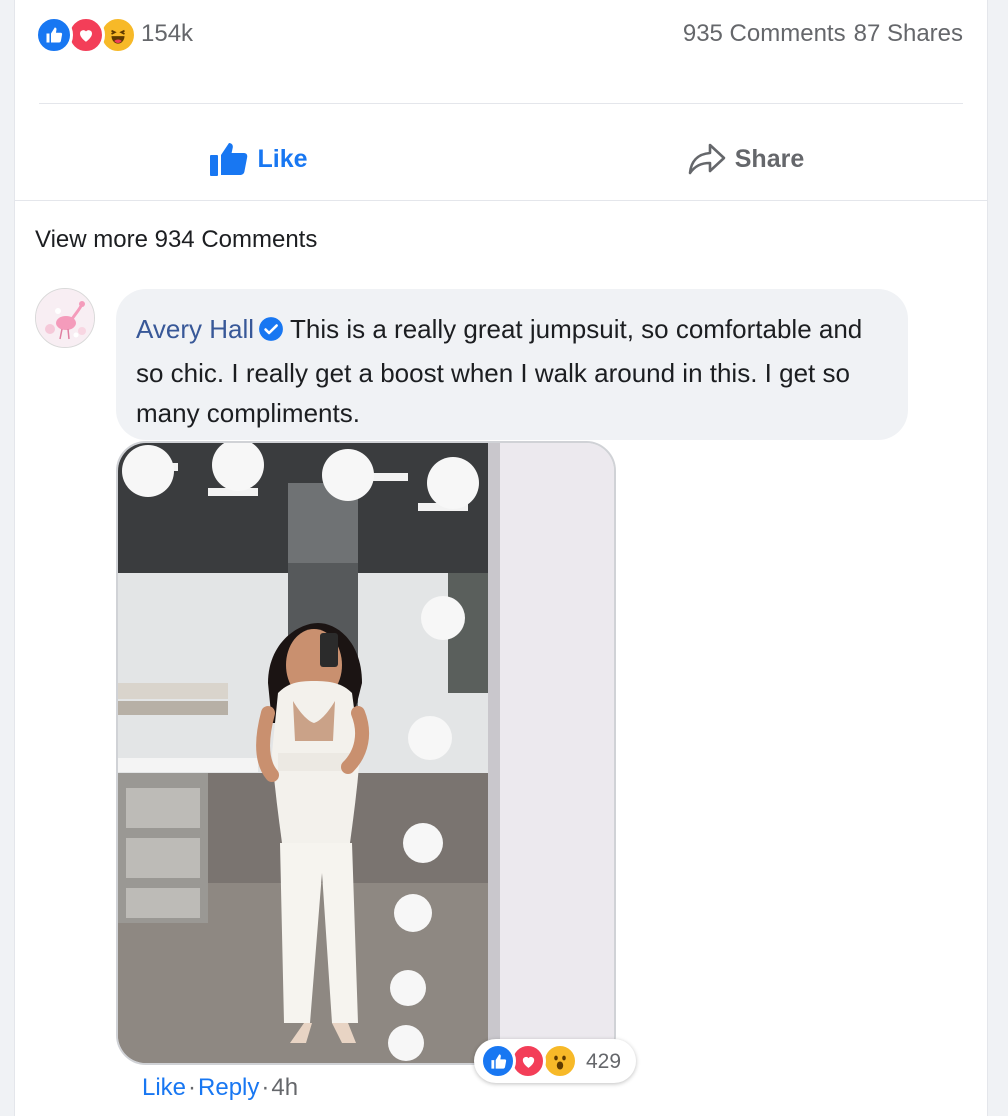 The image size is (1008, 1116). What do you see at coordinates (229, 159) in the screenshot?
I see `thumbs-up-icon` at bounding box center [229, 159].